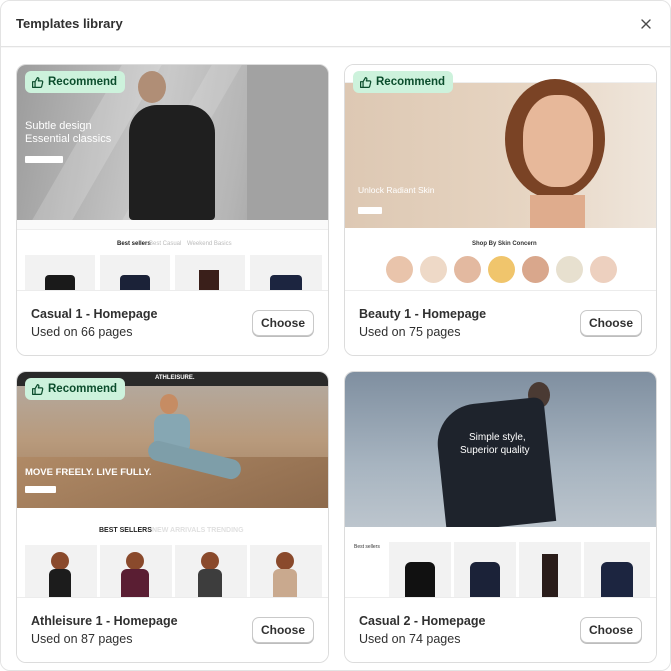 This screenshot has height=671, width=671. Describe the element at coordinates (68, 139) in the screenshot. I see `hero-subheading: Essential classics` at that location.